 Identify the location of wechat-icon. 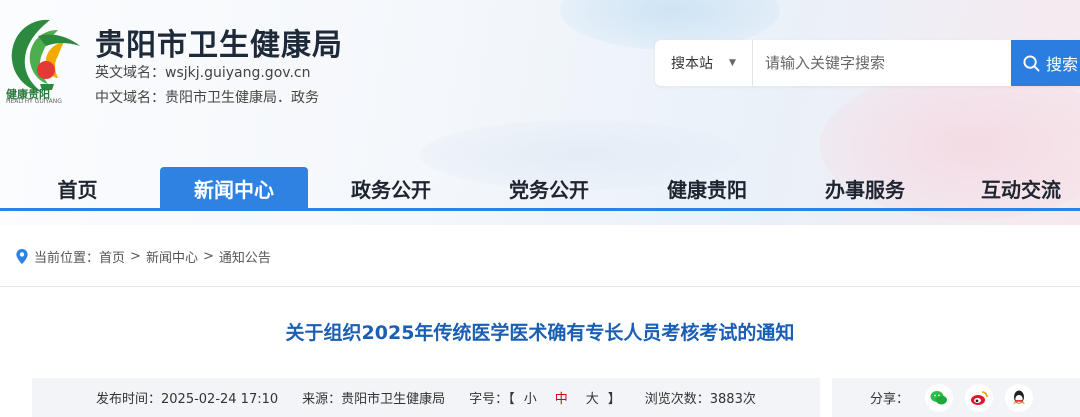
(939, 397).